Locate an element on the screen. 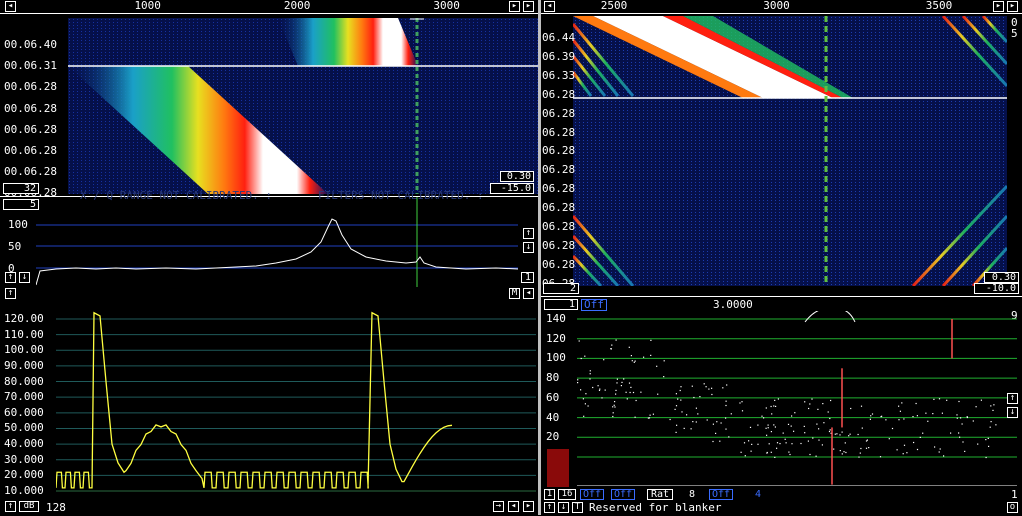 The image size is (1022, 516). decoder-rat-label: Rat is located at coordinates (660, 494).